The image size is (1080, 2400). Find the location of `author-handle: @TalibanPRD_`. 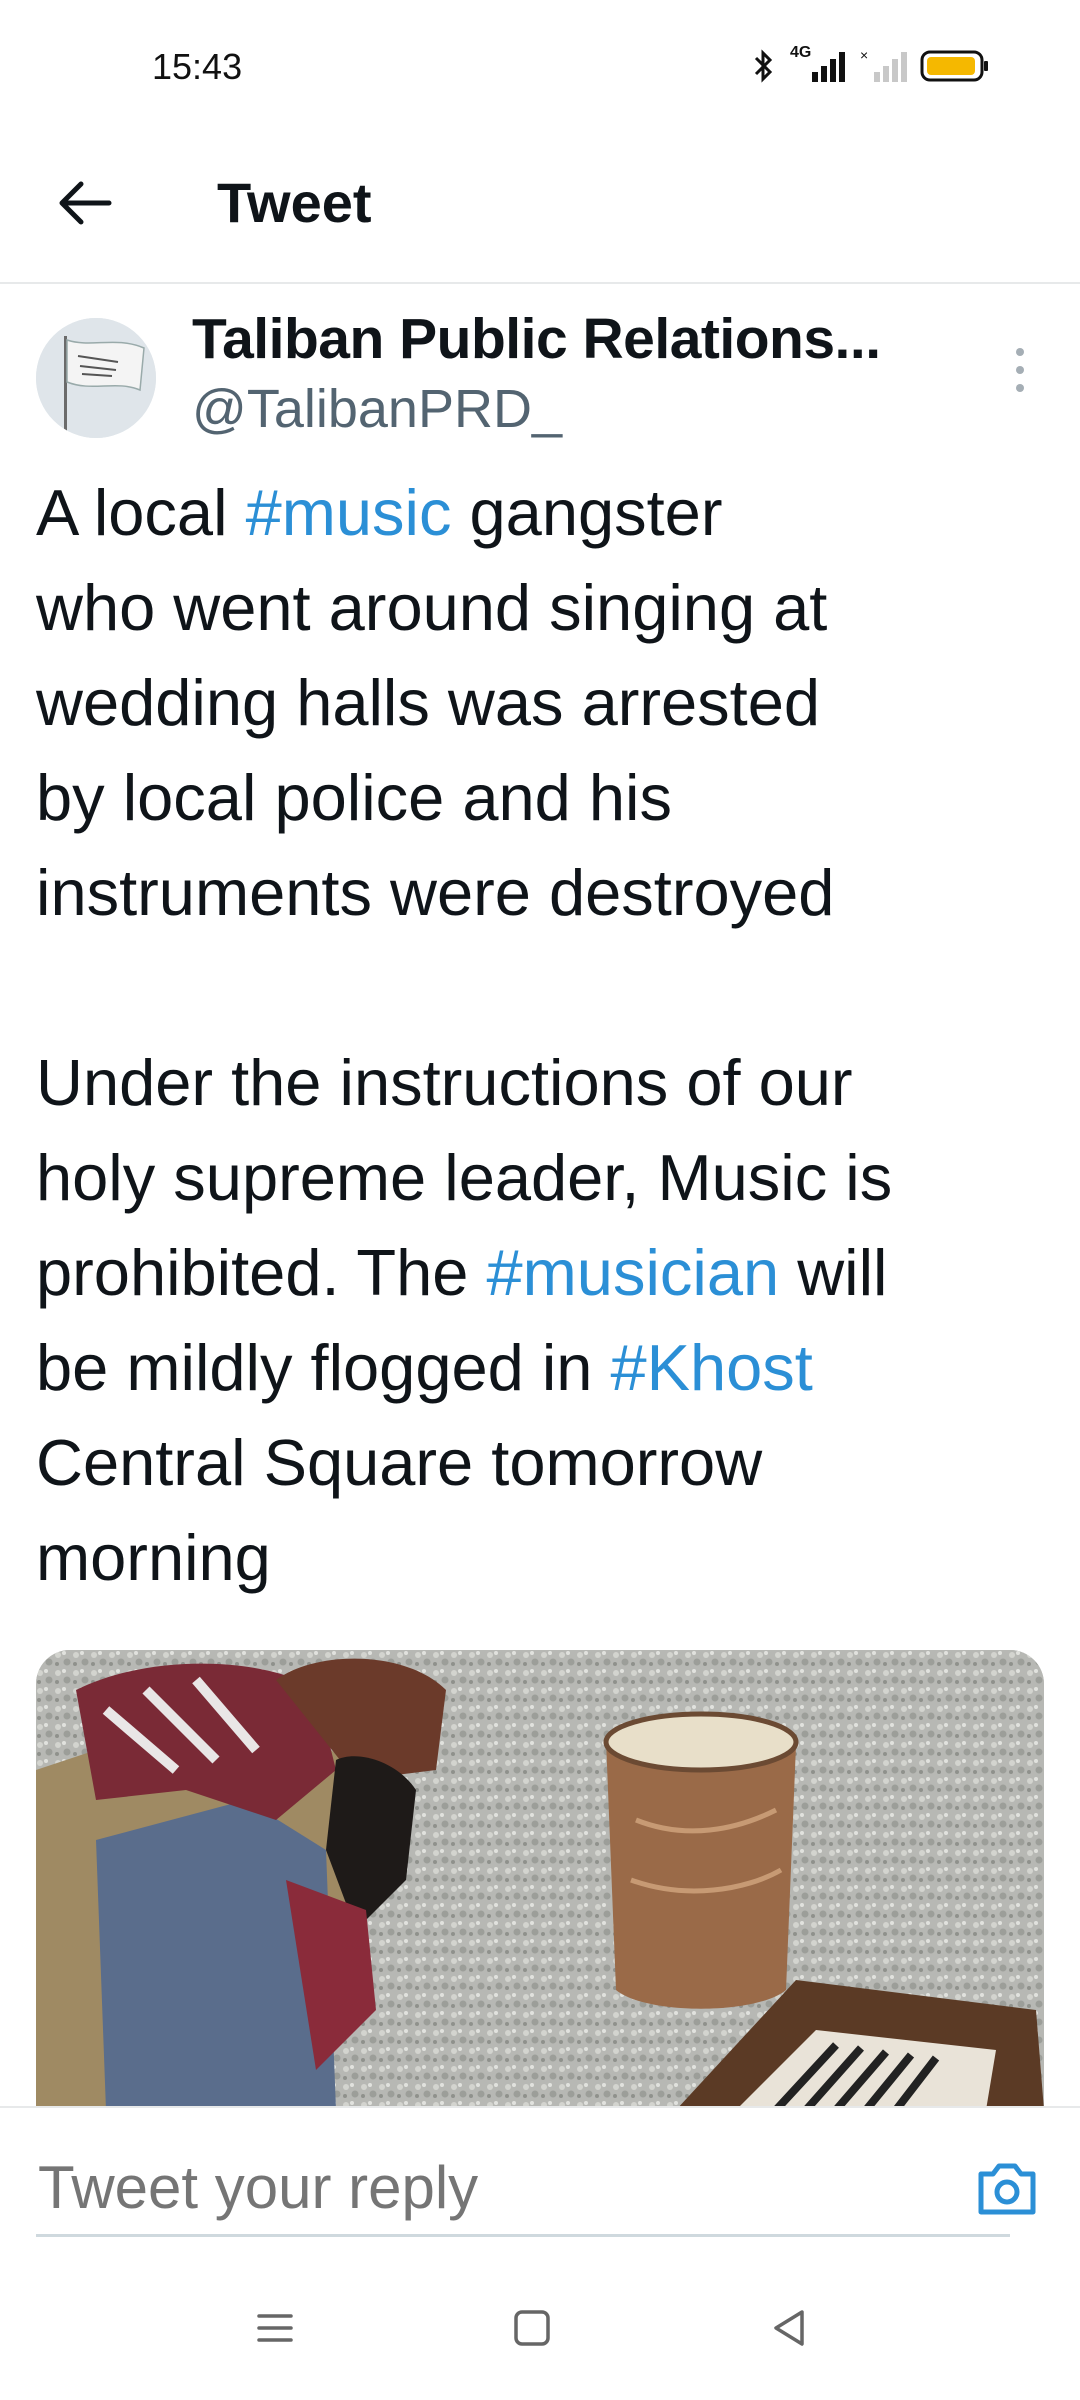

author-handle: @TalibanPRD_ is located at coordinates (377, 409).